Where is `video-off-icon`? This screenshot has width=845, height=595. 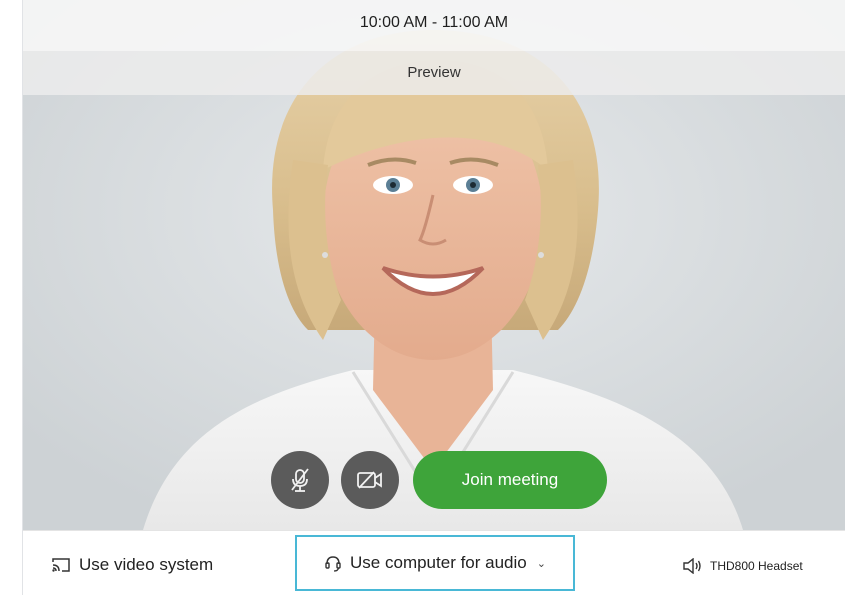
video-off-icon is located at coordinates (369, 480).